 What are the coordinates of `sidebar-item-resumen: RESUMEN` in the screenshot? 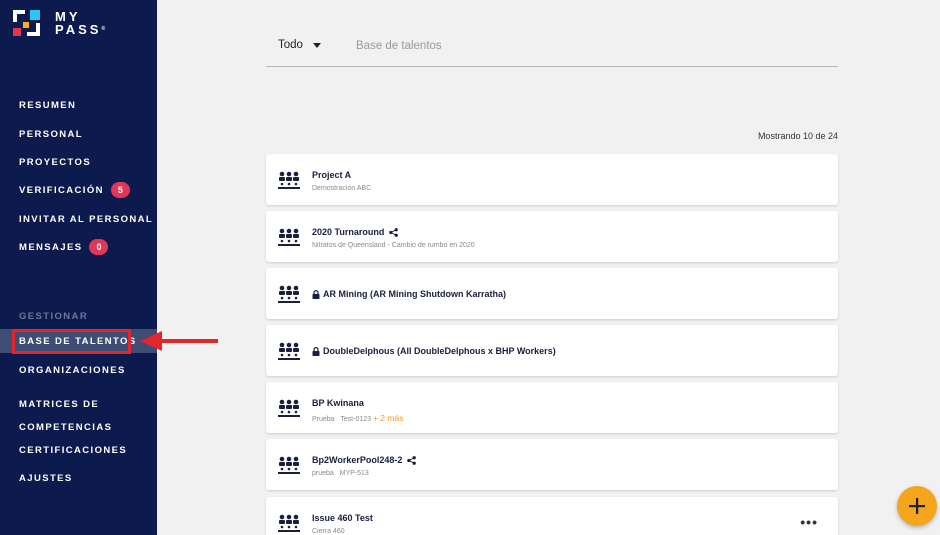 It's located at (47, 105).